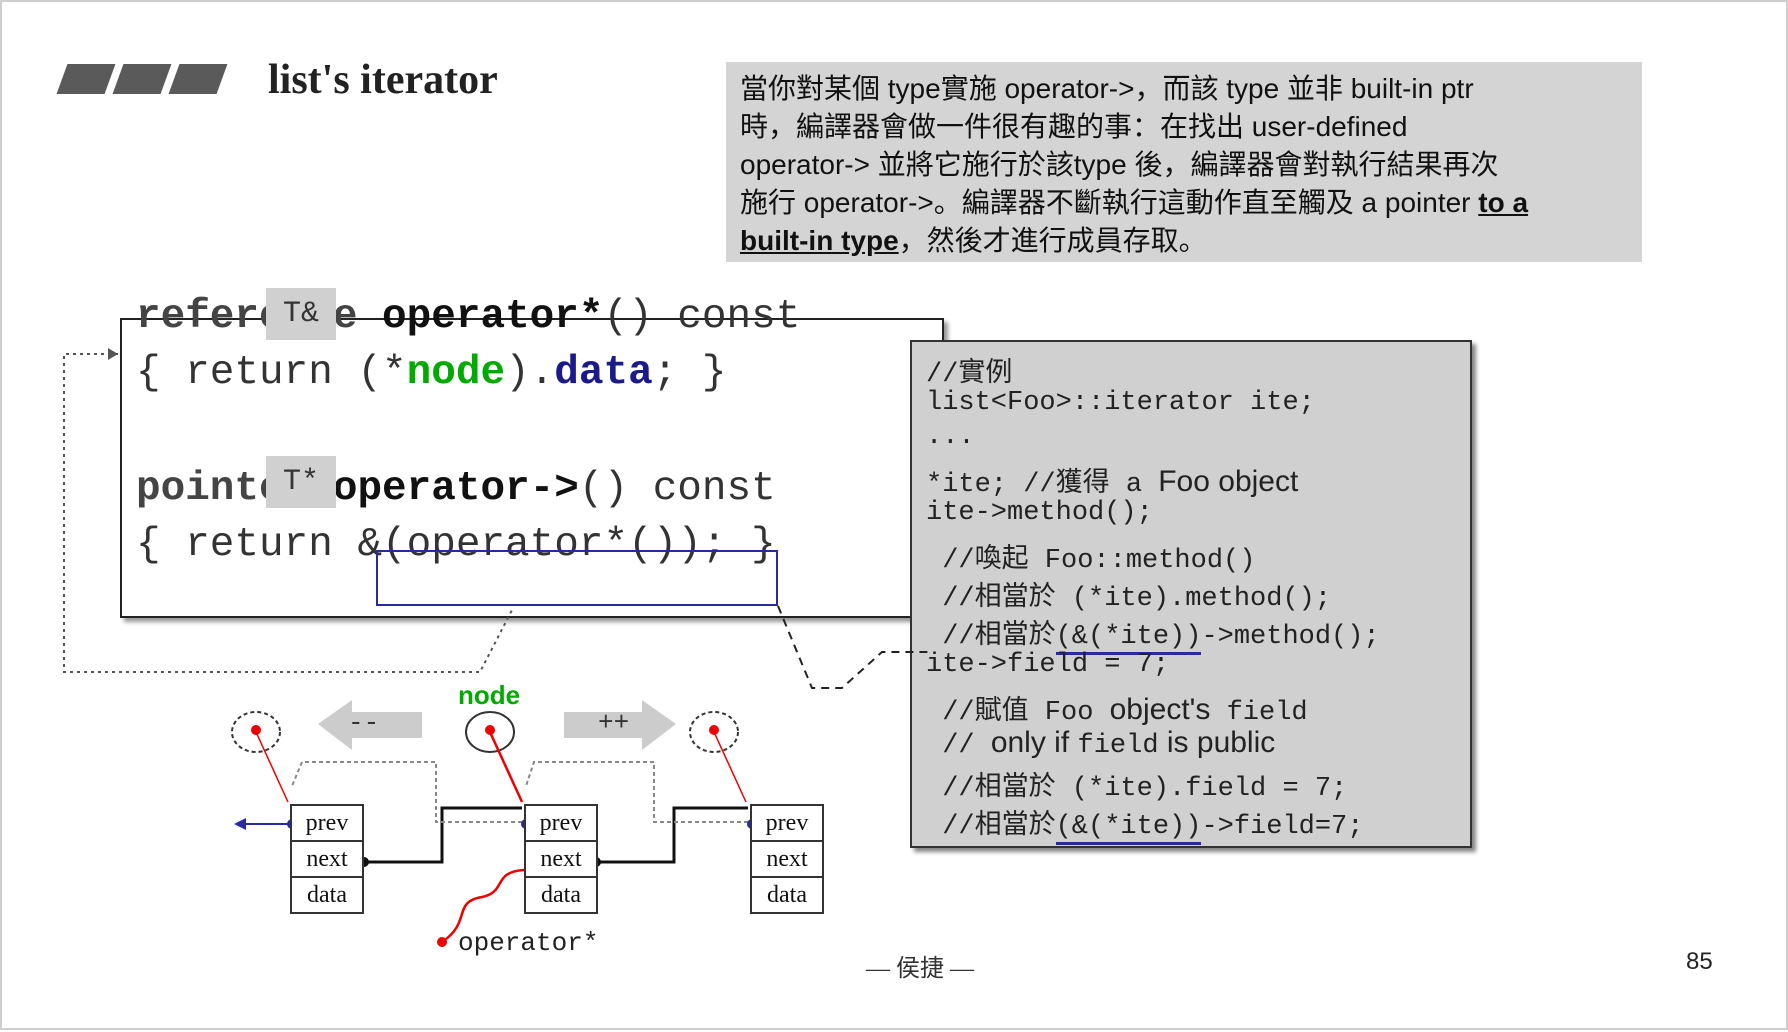 This screenshot has height=1032, width=1788. I want to click on node-label: node, so click(489, 695).